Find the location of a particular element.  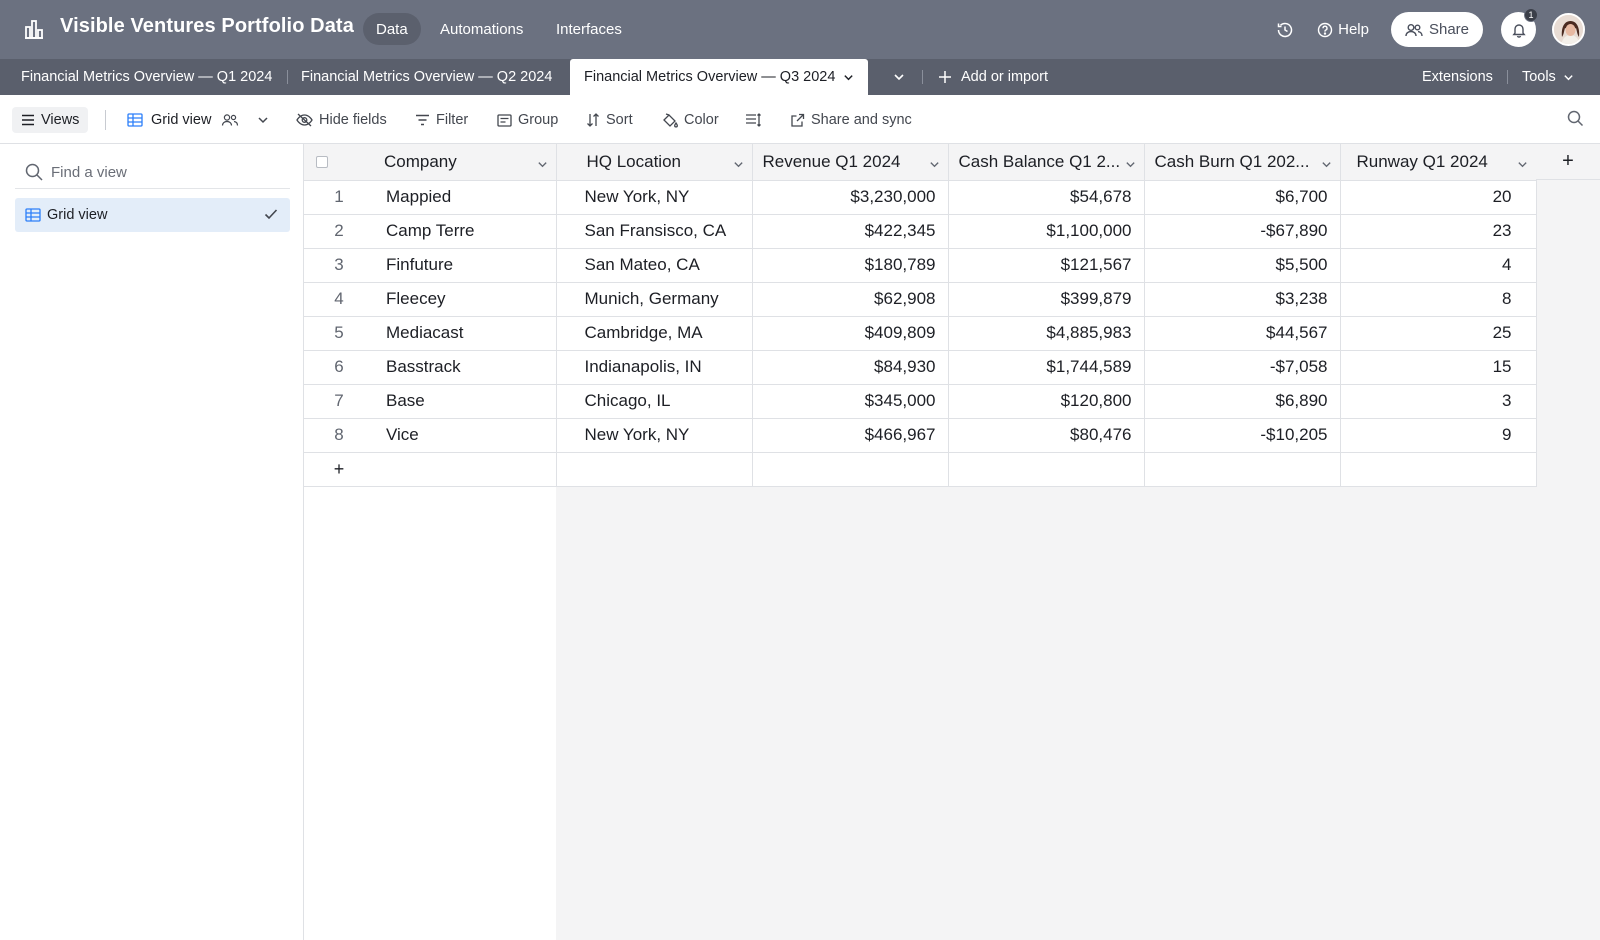

cell-runway: 3 is located at coordinates (1438, 401).